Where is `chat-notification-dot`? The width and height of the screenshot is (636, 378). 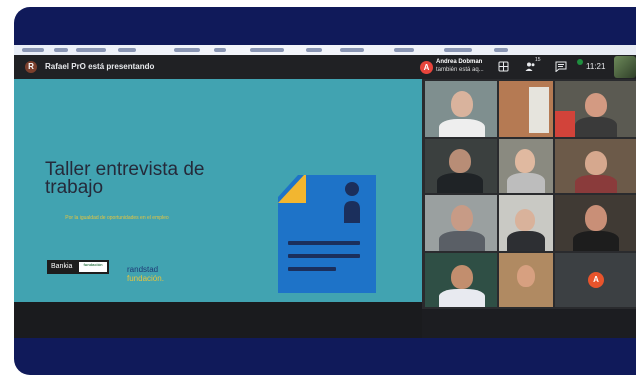 chat-notification-dot is located at coordinates (580, 62).